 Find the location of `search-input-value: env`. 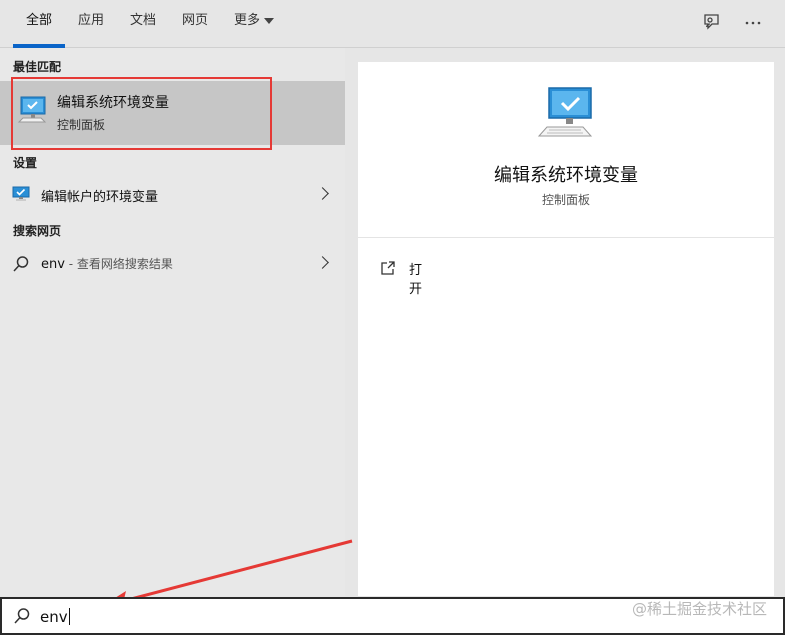

search-input-value: env is located at coordinates (54, 617).